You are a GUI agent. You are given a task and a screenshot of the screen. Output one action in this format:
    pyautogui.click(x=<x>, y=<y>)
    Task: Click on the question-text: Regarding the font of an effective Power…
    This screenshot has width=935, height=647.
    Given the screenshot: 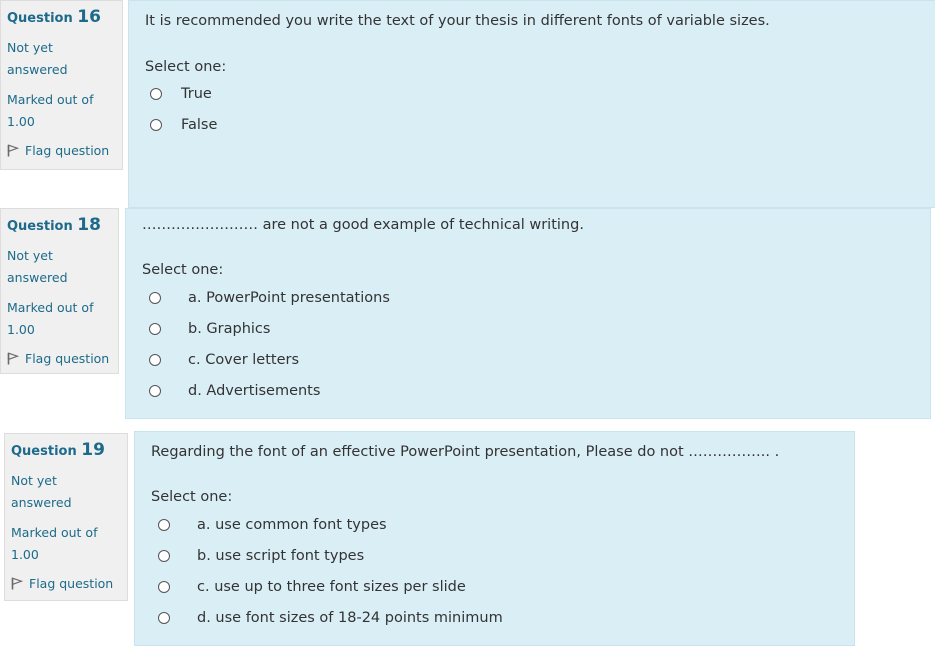 What is the action you would take?
    pyautogui.click(x=465, y=452)
    